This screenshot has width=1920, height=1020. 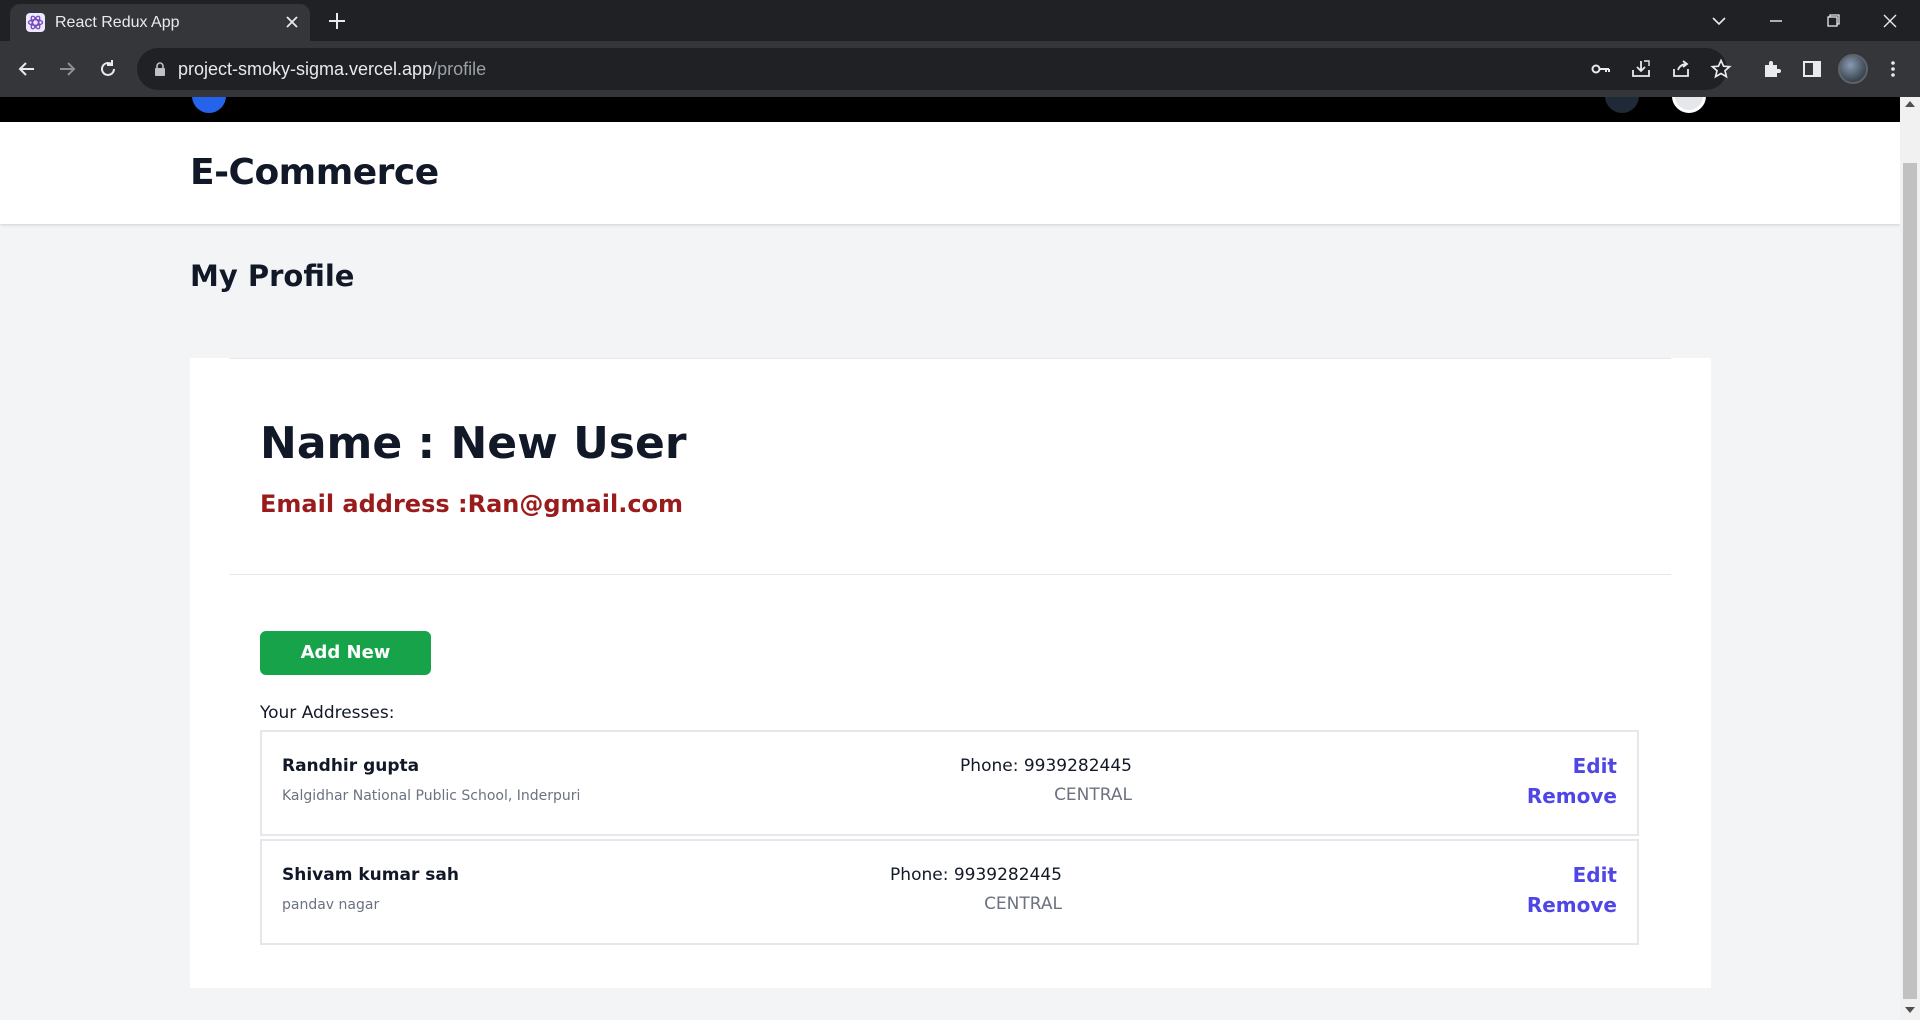 What do you see at coordinates (272, 276) in the screenshot?
I see `page-title: My Profile` at bounding box center [272, 276].